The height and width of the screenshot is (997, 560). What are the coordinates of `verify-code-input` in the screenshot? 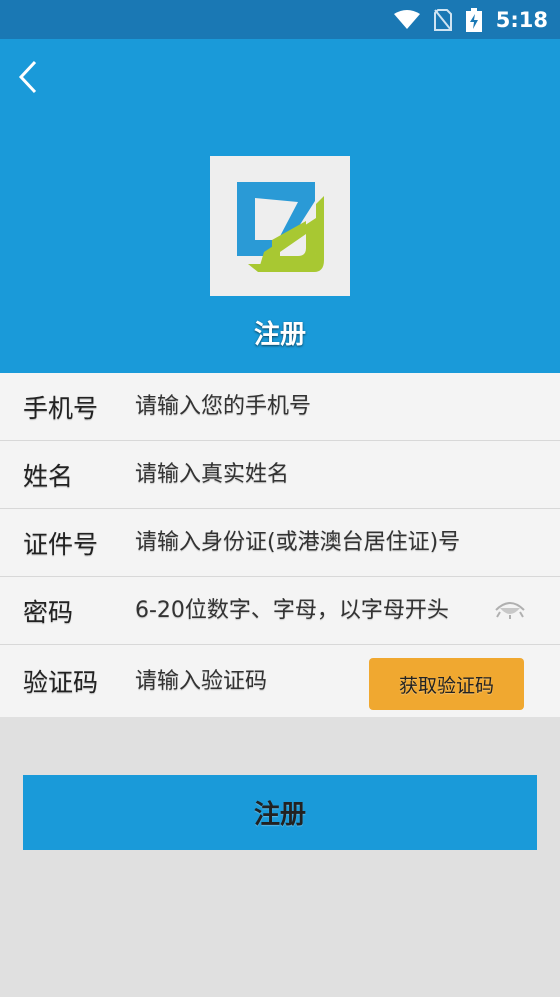 It's located at (245, 681).